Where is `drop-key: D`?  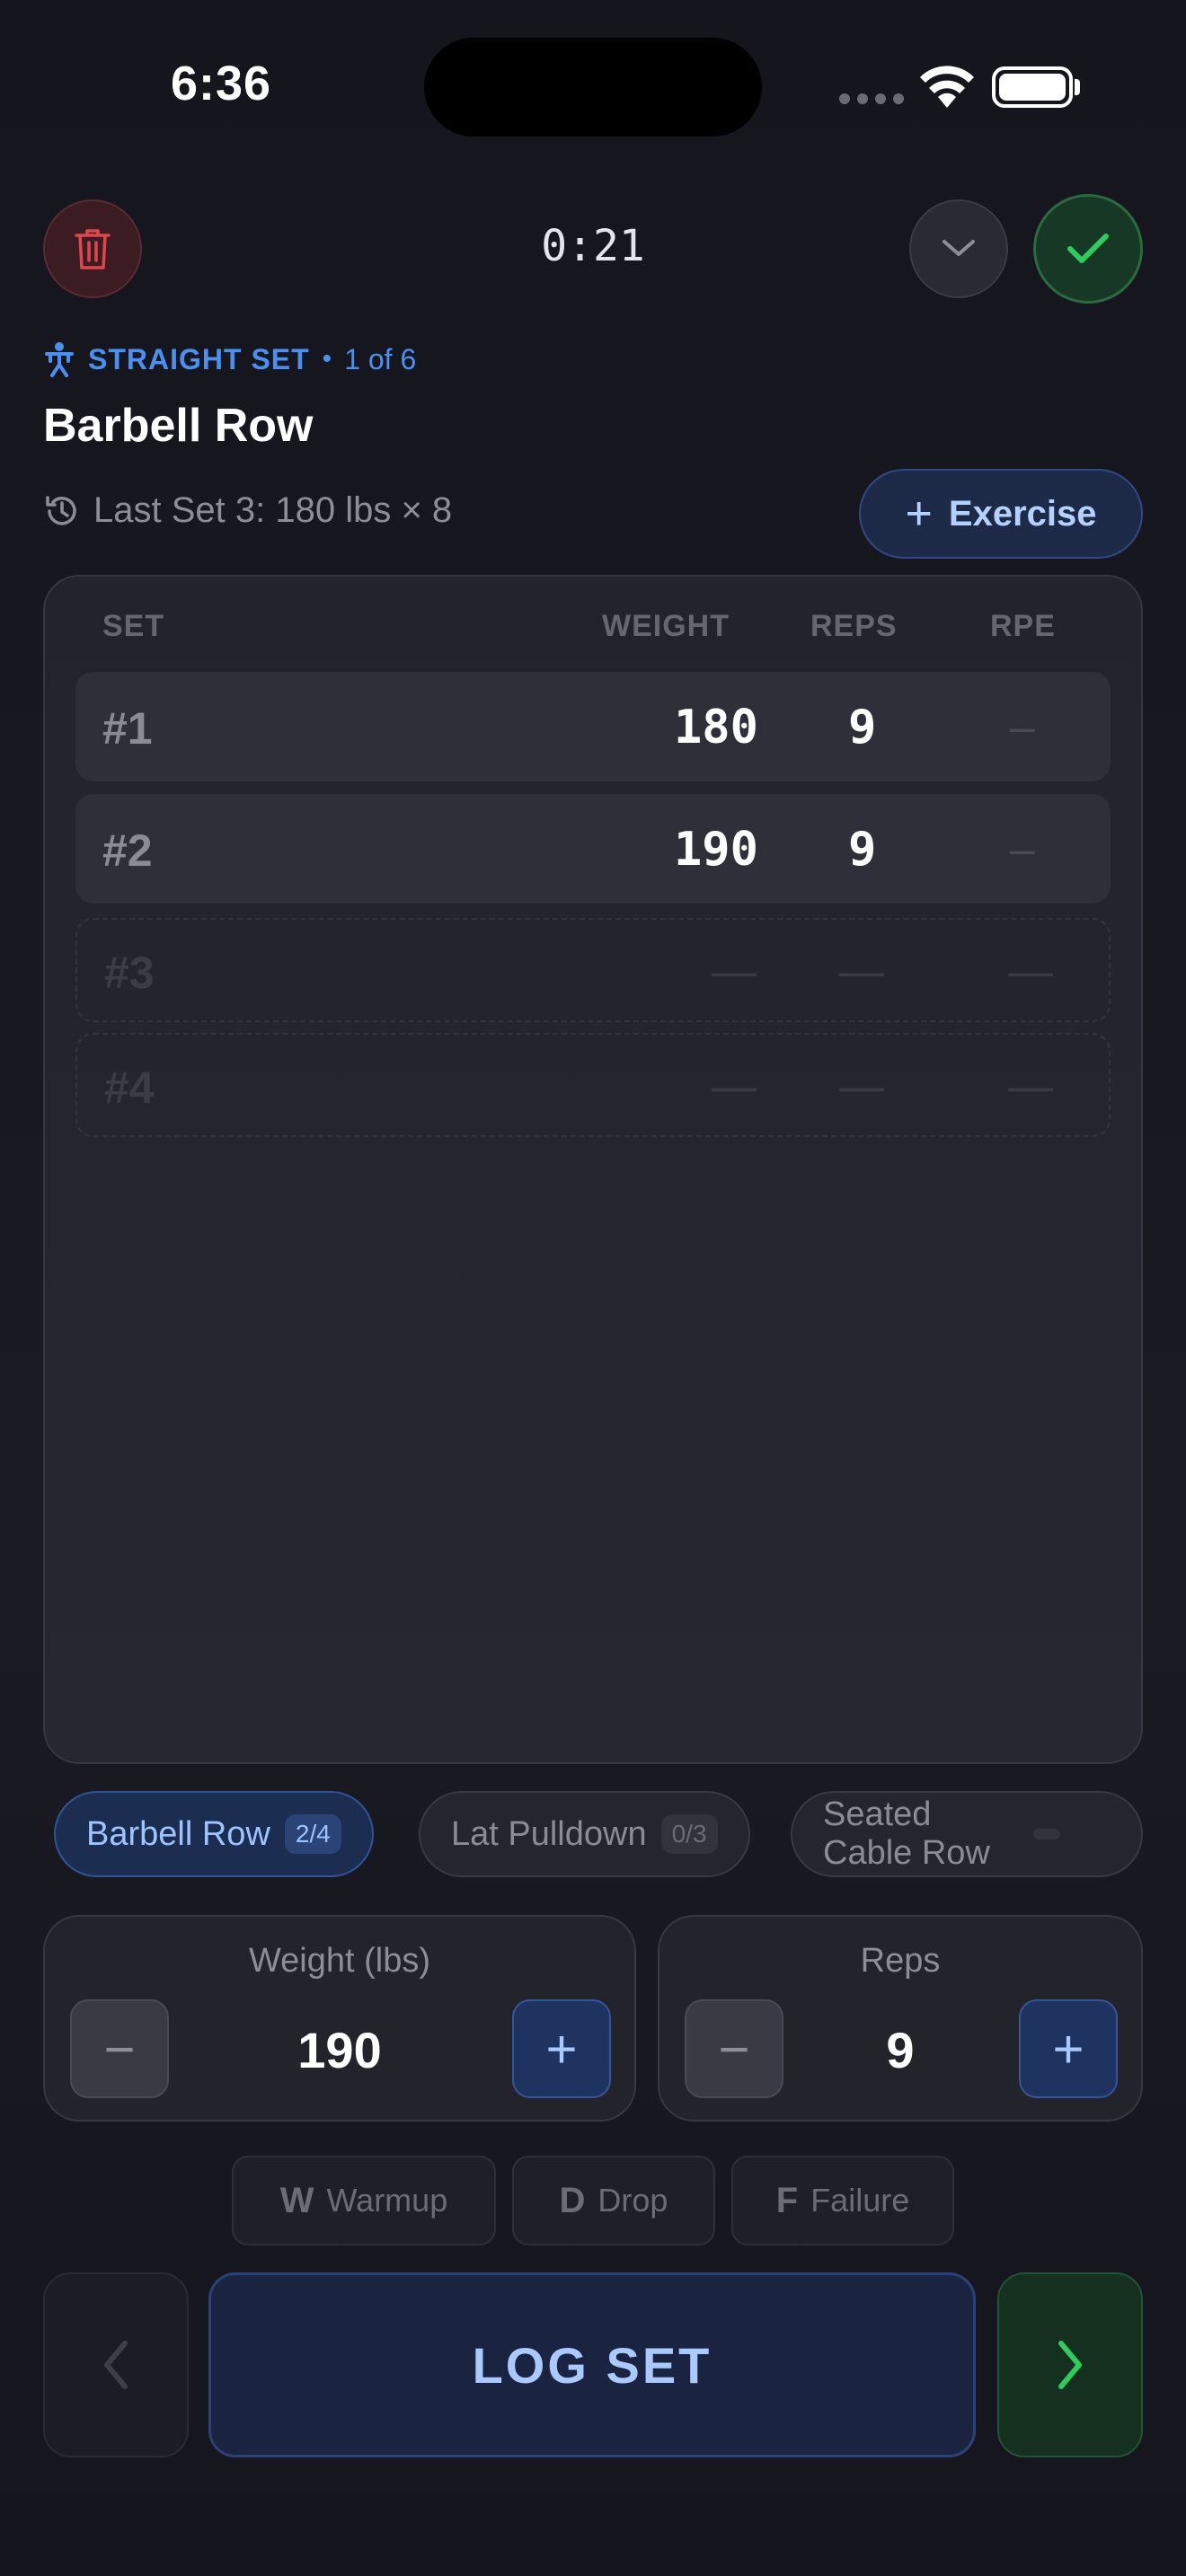 drop-key: D is located at coordinates (572, 2200).